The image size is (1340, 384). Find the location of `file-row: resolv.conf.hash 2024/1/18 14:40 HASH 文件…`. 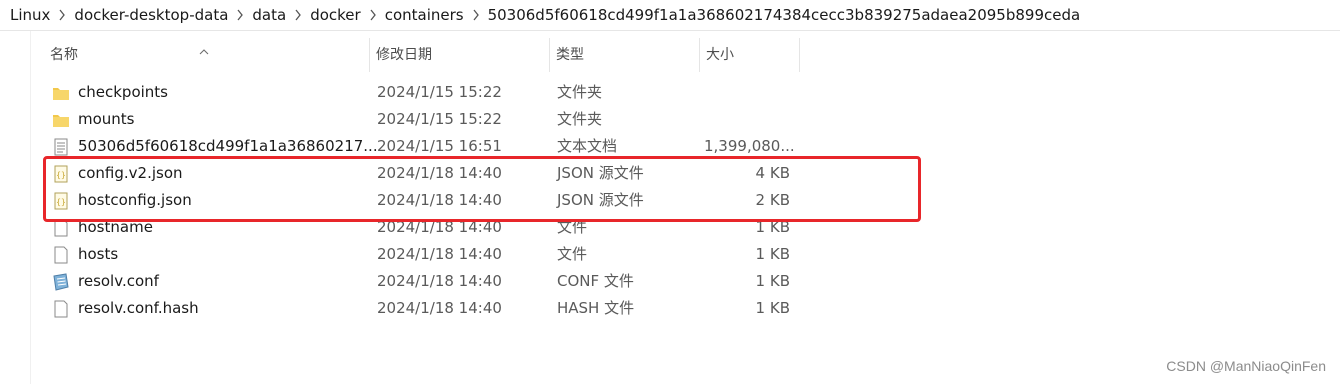

file-row: resolv.conf.hash 2024/1/18 14:40 HASH 文件… is located at coordinates (424, 308).